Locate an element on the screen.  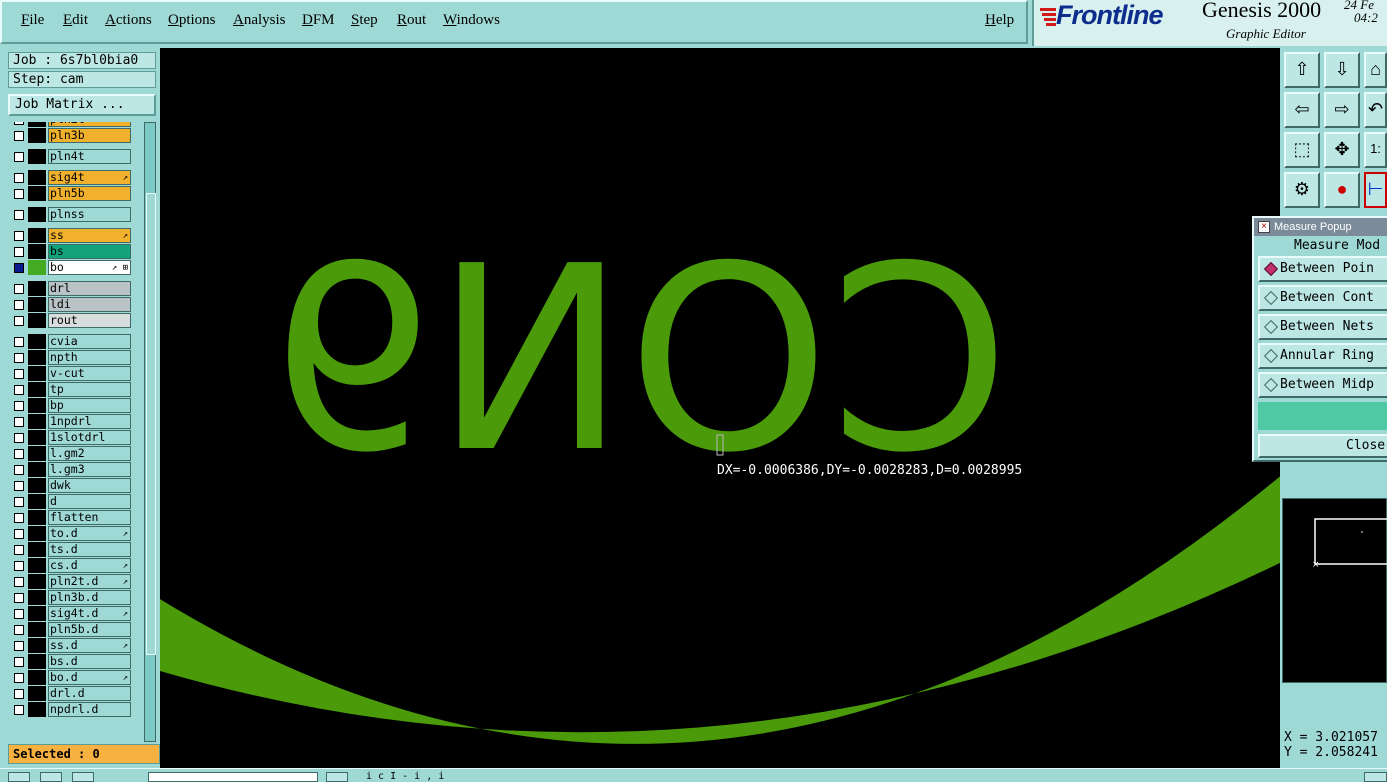
zoom-center-icon: ✥ is located at coordinates (1342, 150).